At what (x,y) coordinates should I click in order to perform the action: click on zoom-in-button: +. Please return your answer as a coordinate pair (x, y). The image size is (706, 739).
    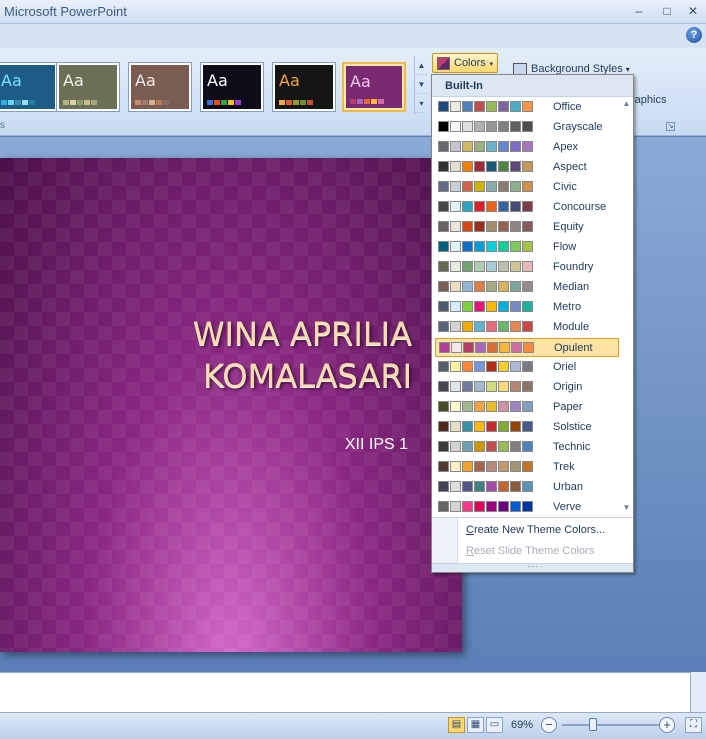
    Looking at the image, I should click on (667, 725).